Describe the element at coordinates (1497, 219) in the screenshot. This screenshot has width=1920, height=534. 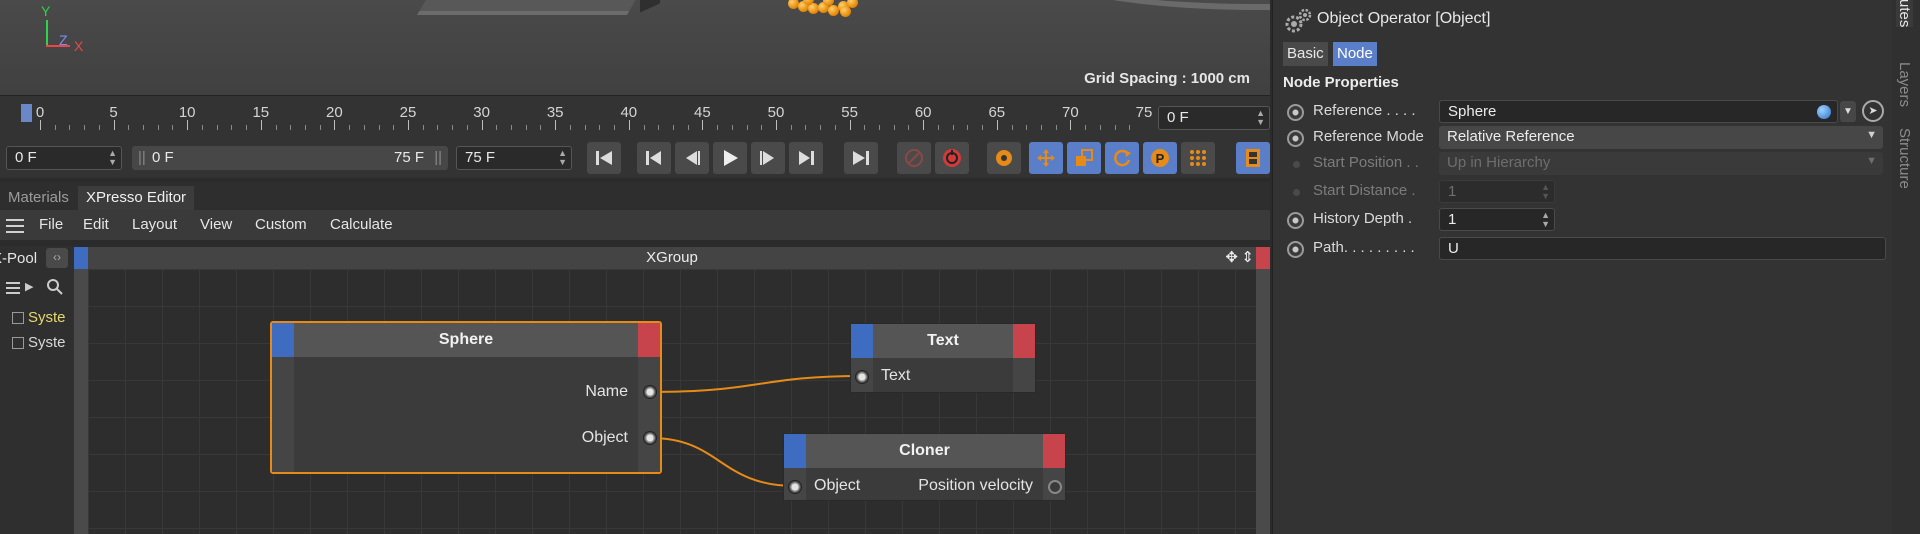
I see `history-depth-field: 1 ▲ ▼` at that location.